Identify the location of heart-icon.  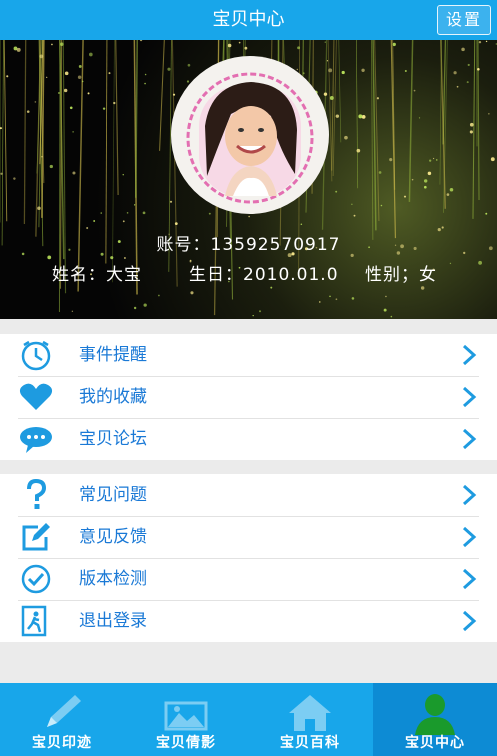
(36, 396).